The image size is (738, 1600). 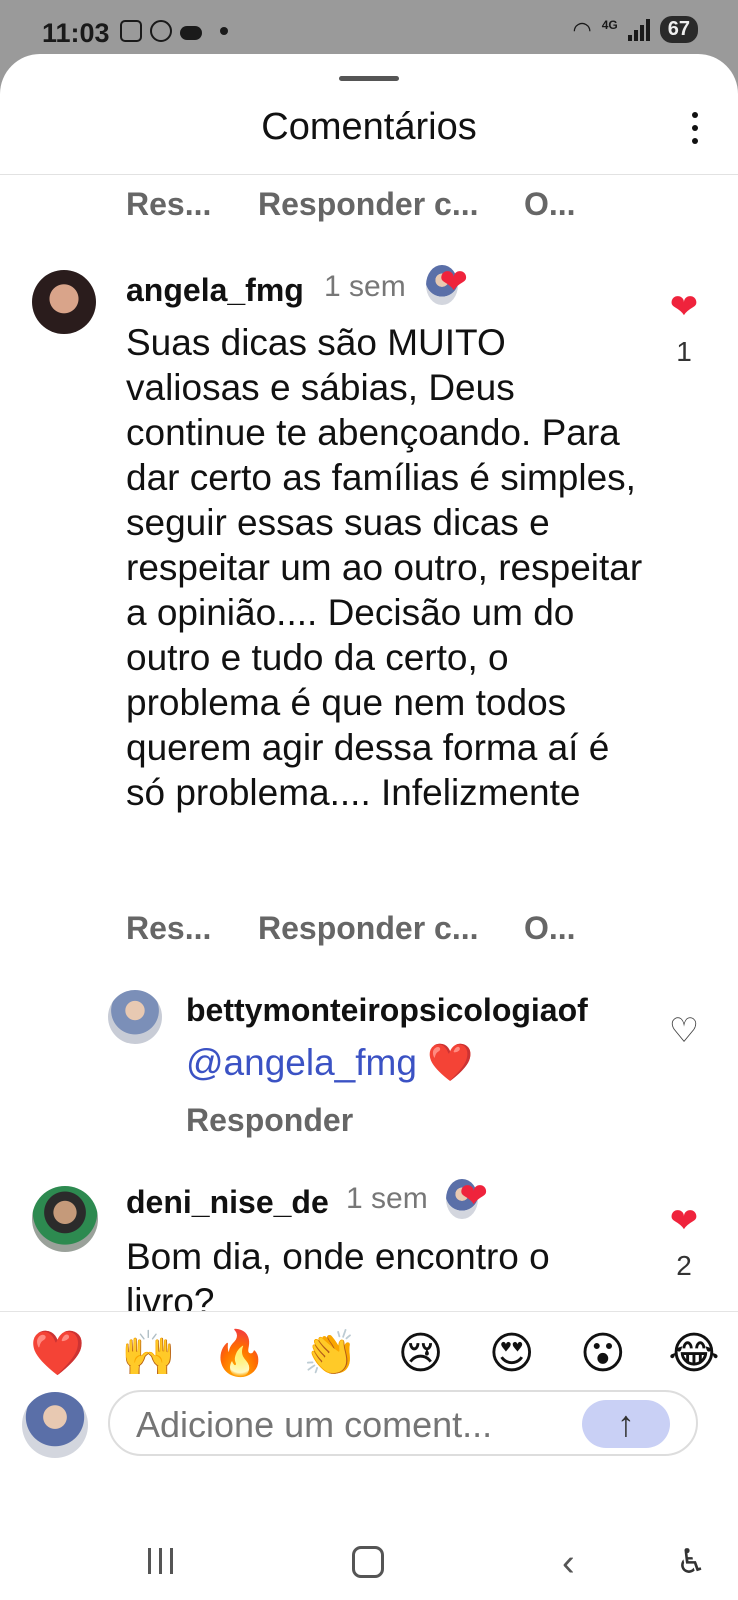 I want to click on back-icon: ‹, so click(x=568, y=1563).